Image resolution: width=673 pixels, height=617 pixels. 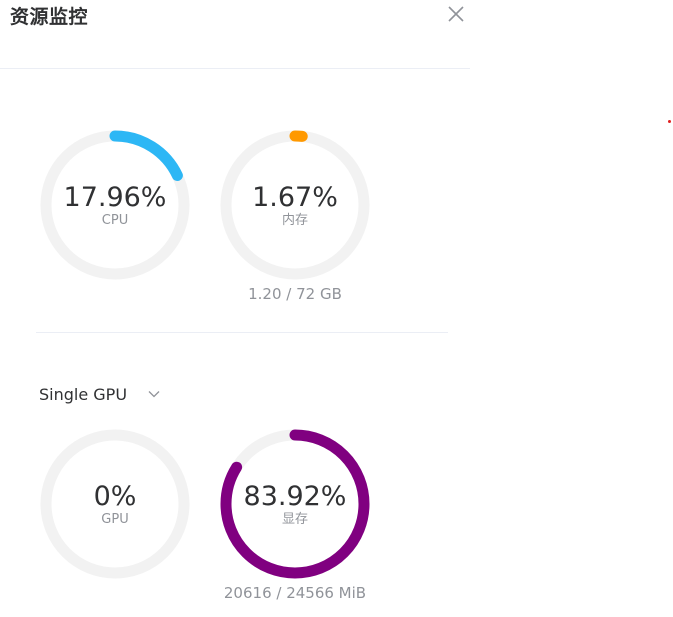 What do you see at coordinates (295, 593) in the screenshot?
I see `vram-detail: 20616 / 24566 MiB` at bounding box center [295, 593].